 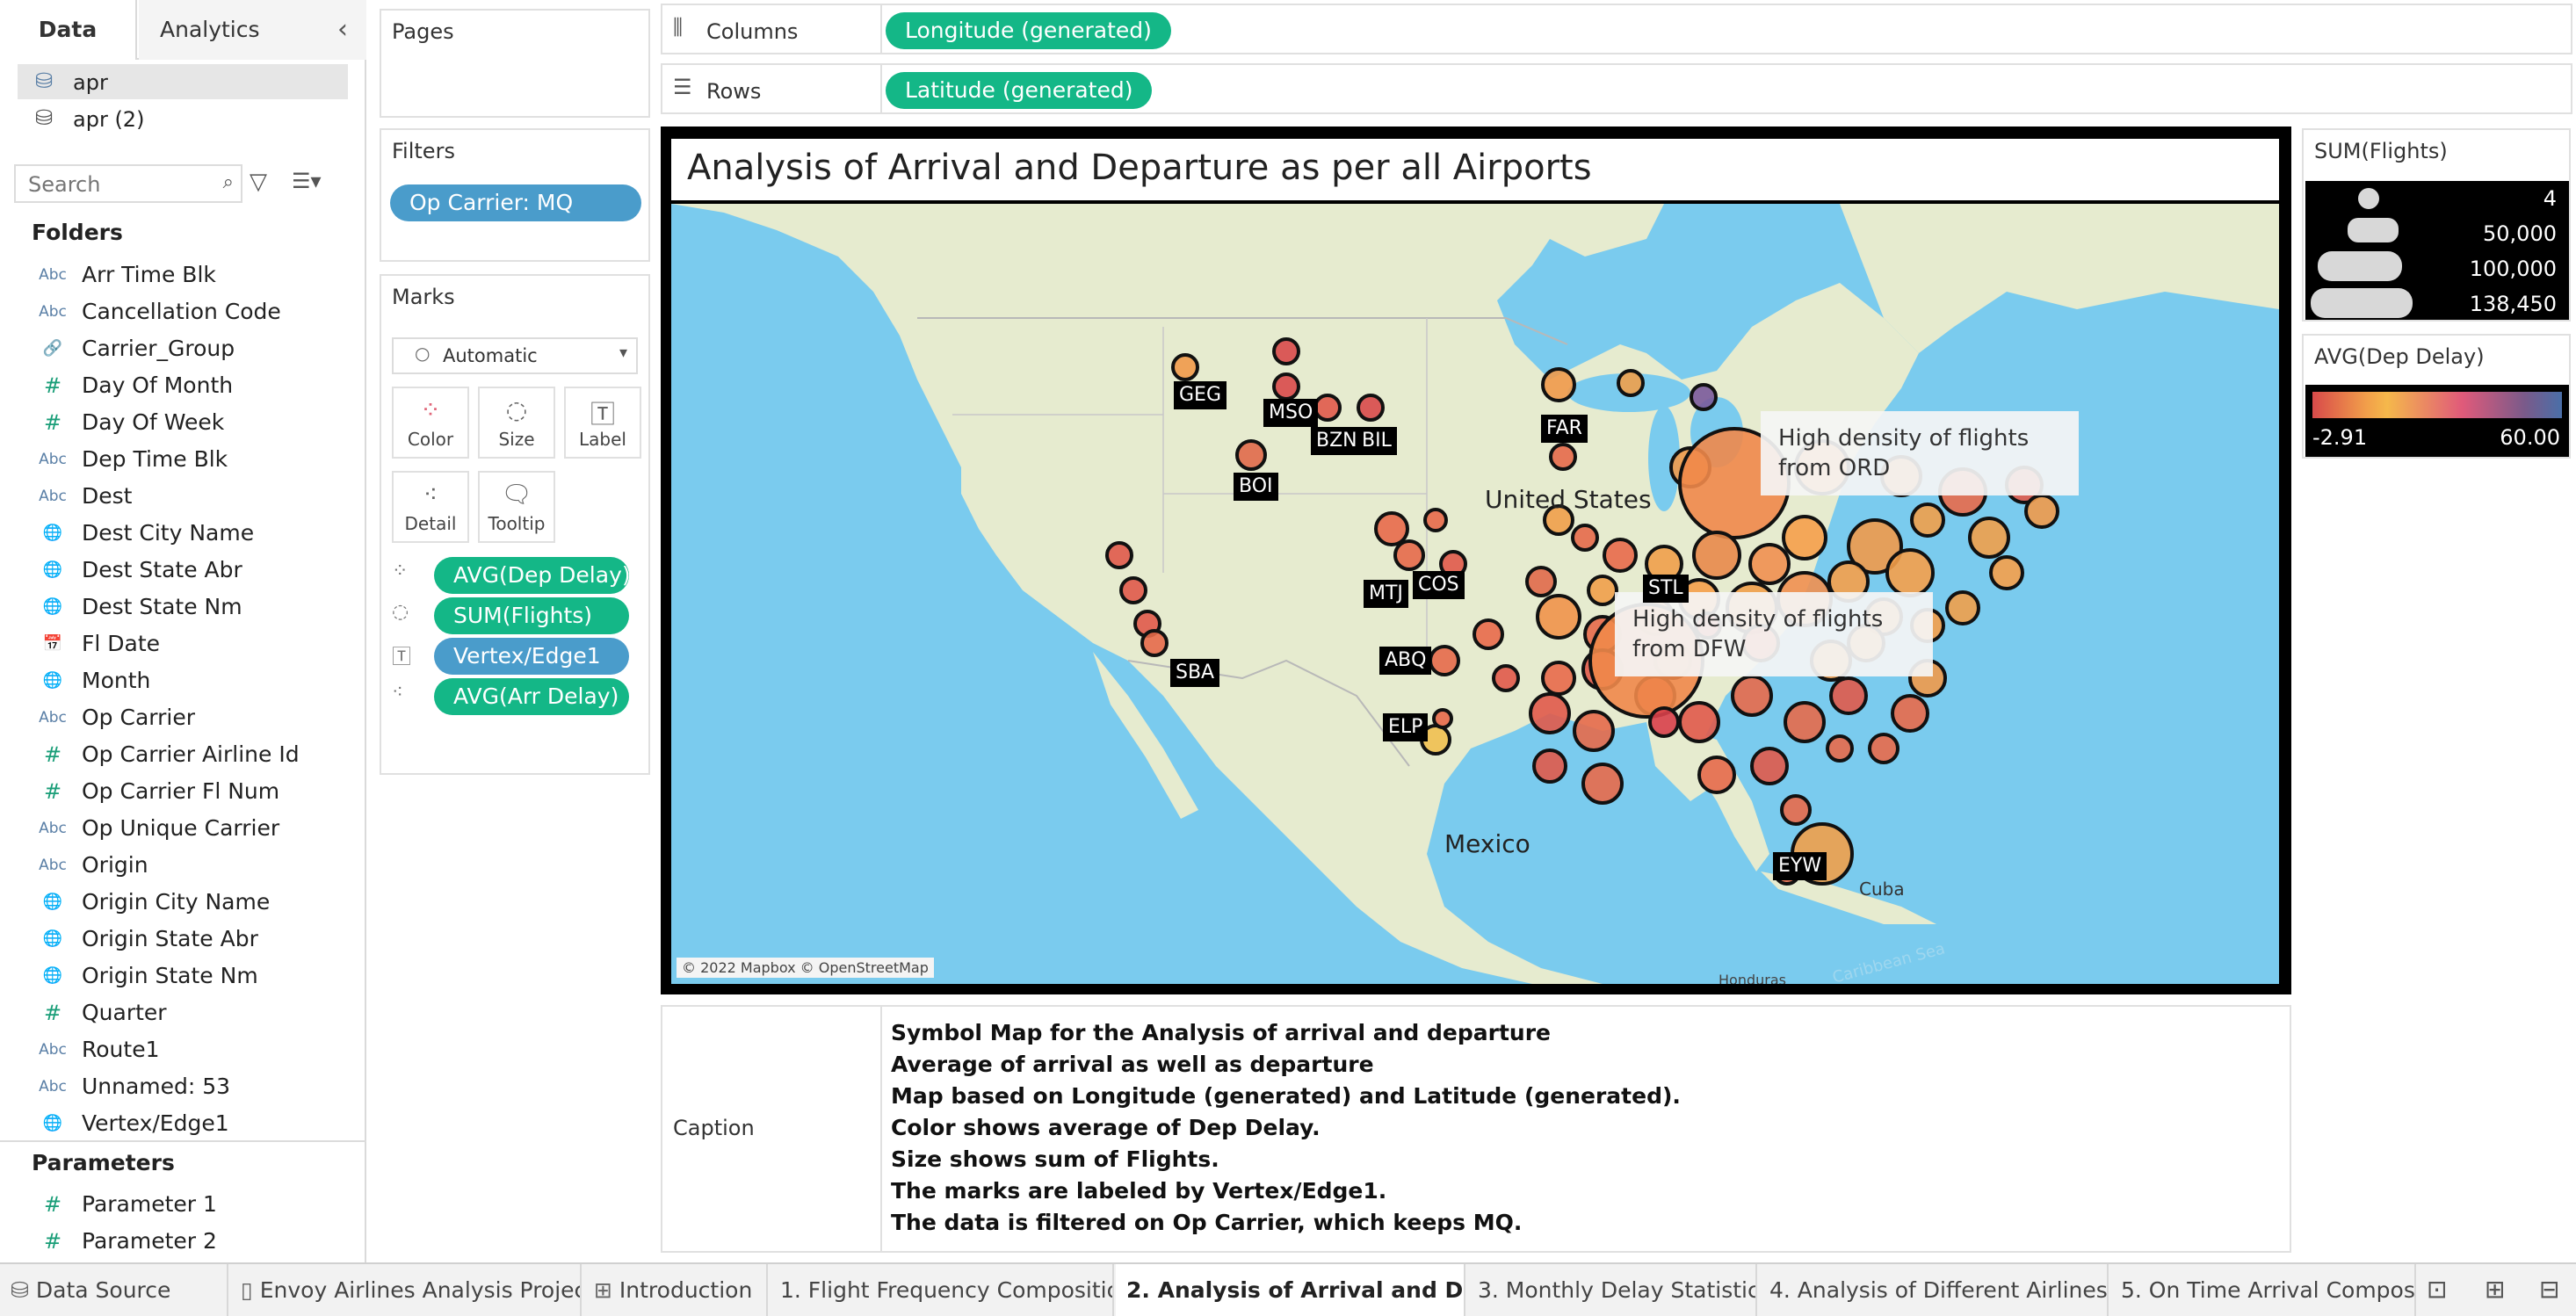 I want to click on airport-label: EYW, so click(x=1800, y=866).